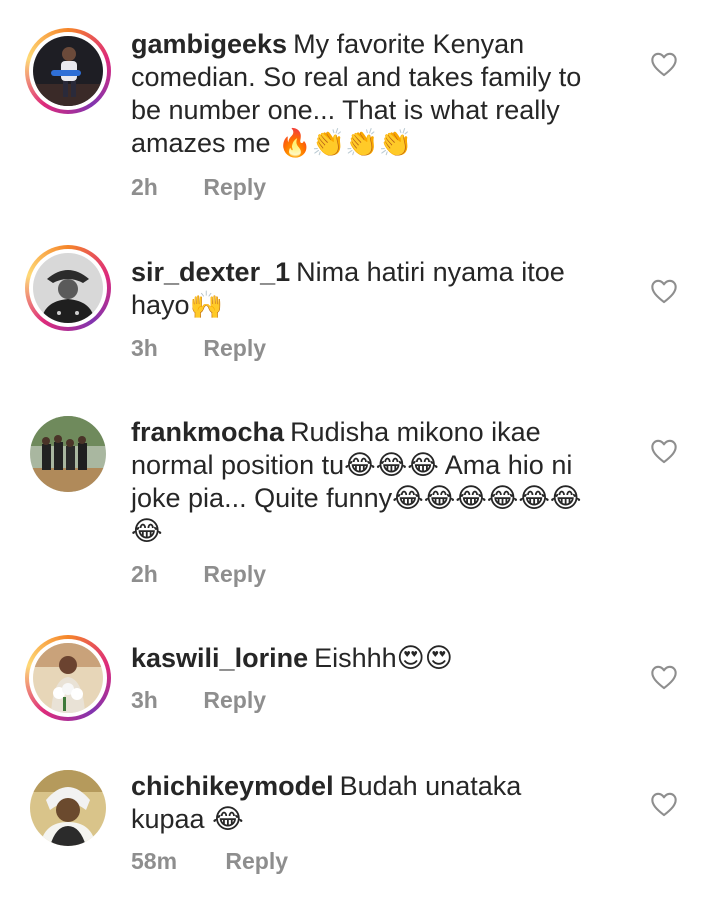 Image resolution: width=720 pixels, height=911 pixels. I want to click on comment-timestamp: 58m, so click(154, 861).